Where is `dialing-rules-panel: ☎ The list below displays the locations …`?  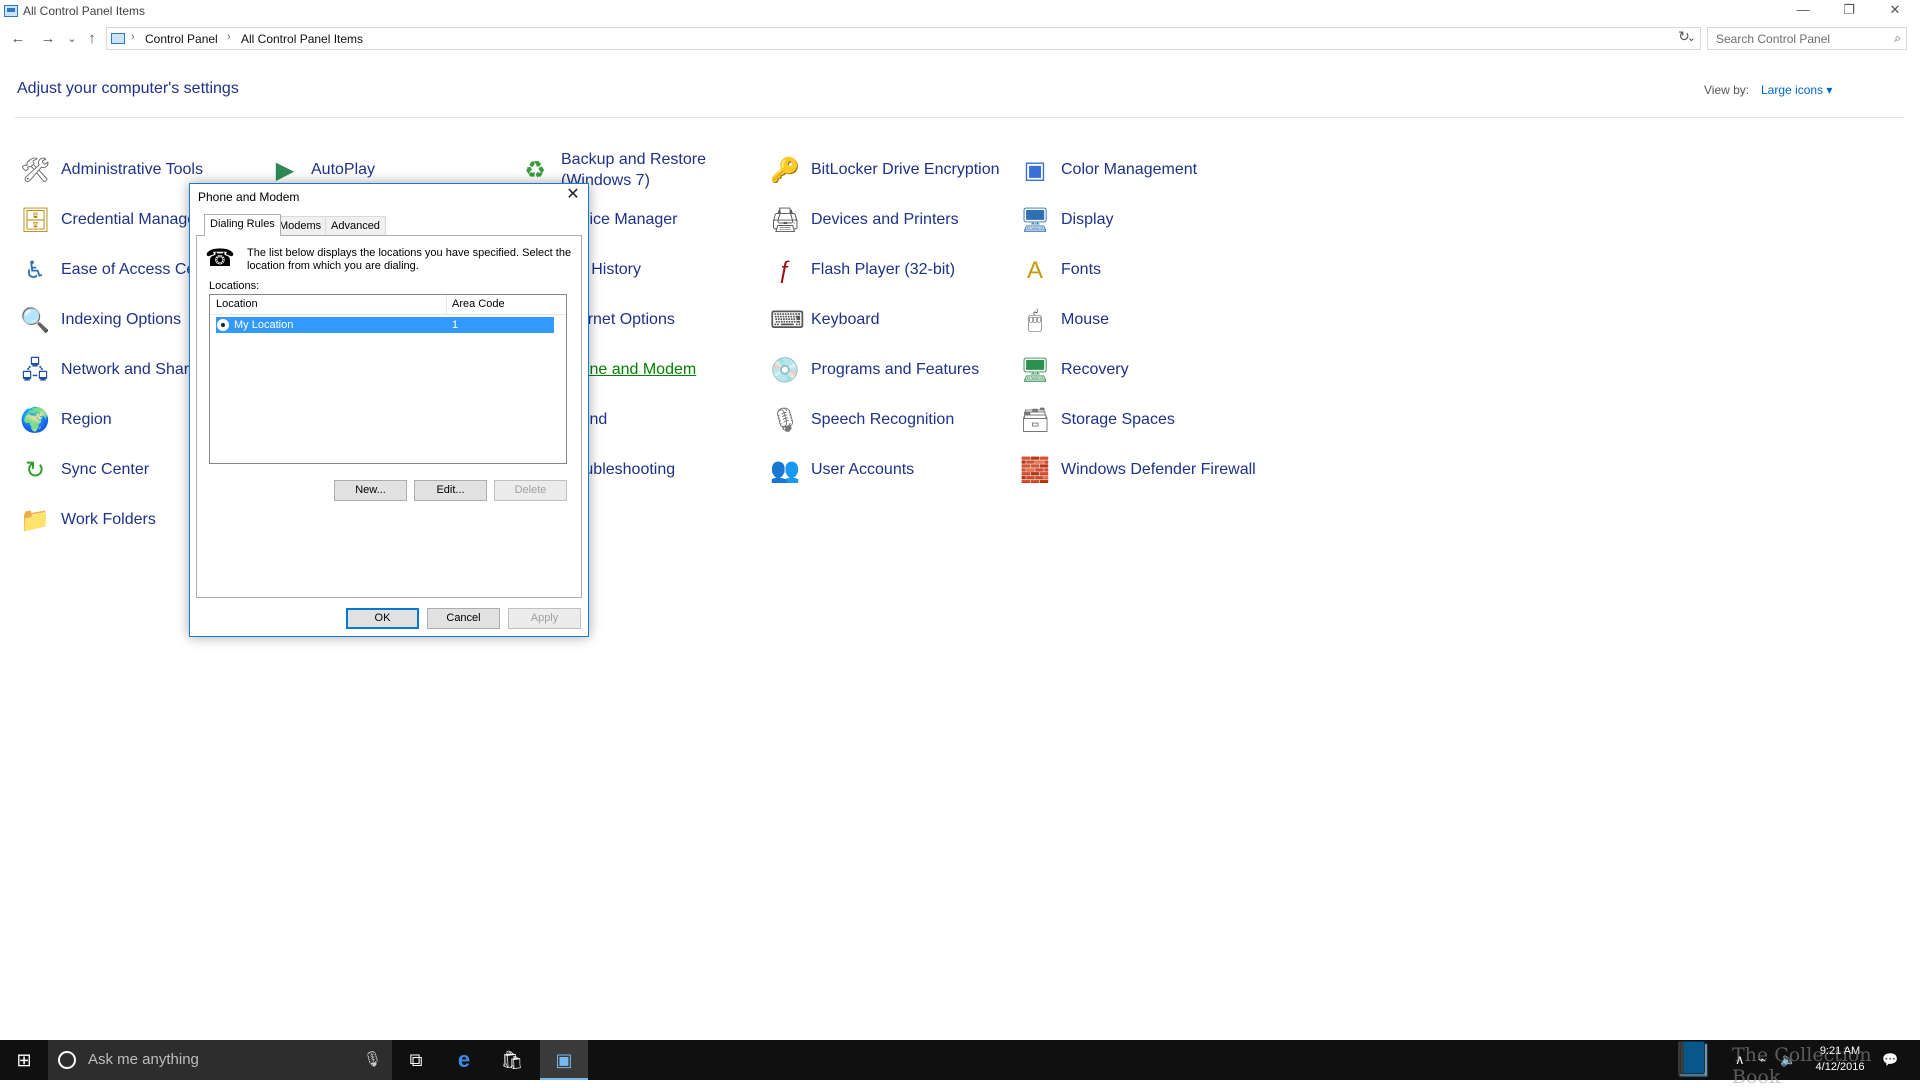 dialing-rules-panel: ☎ The list below displays the locations … is located at coordinates (389, 416).